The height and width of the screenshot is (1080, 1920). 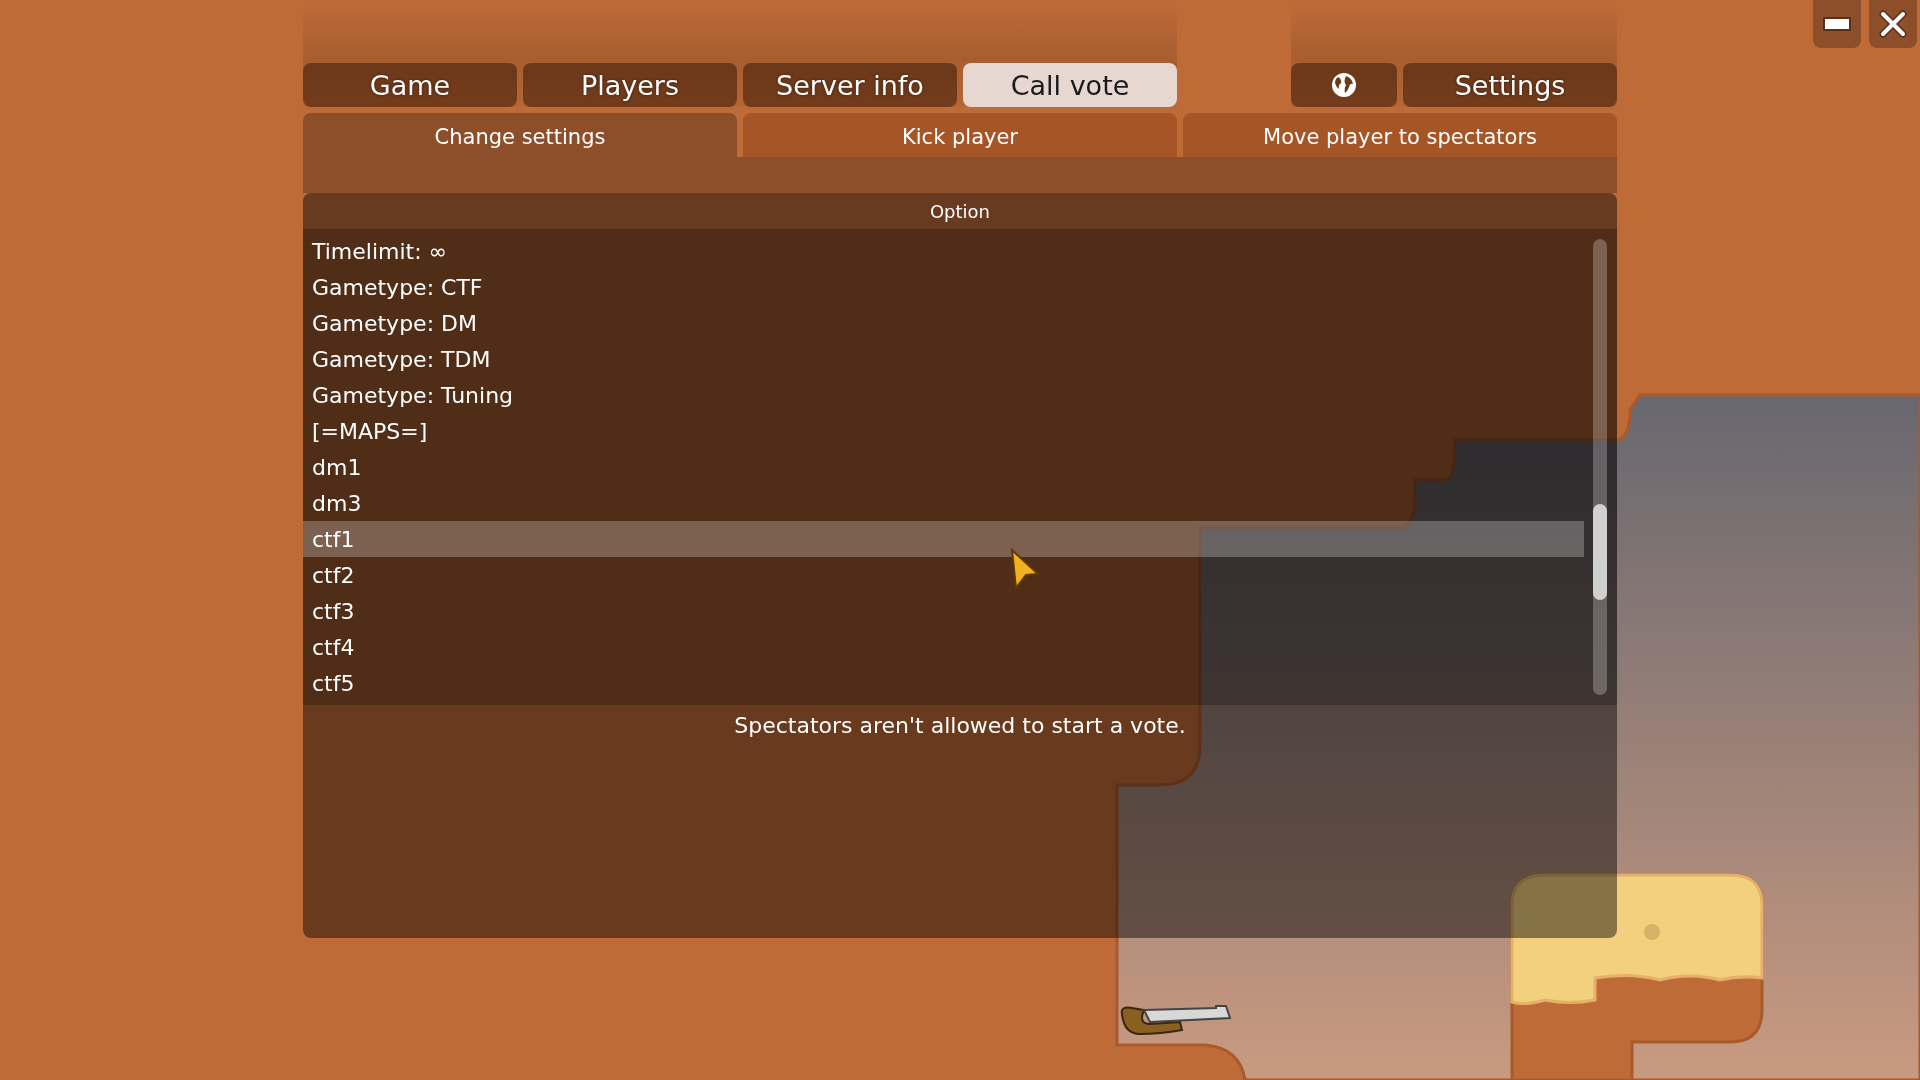 What do you see at coordinates (410, 85) in the screenshot?
I see `menu-tab: Game` at bounding box center [410, 85].